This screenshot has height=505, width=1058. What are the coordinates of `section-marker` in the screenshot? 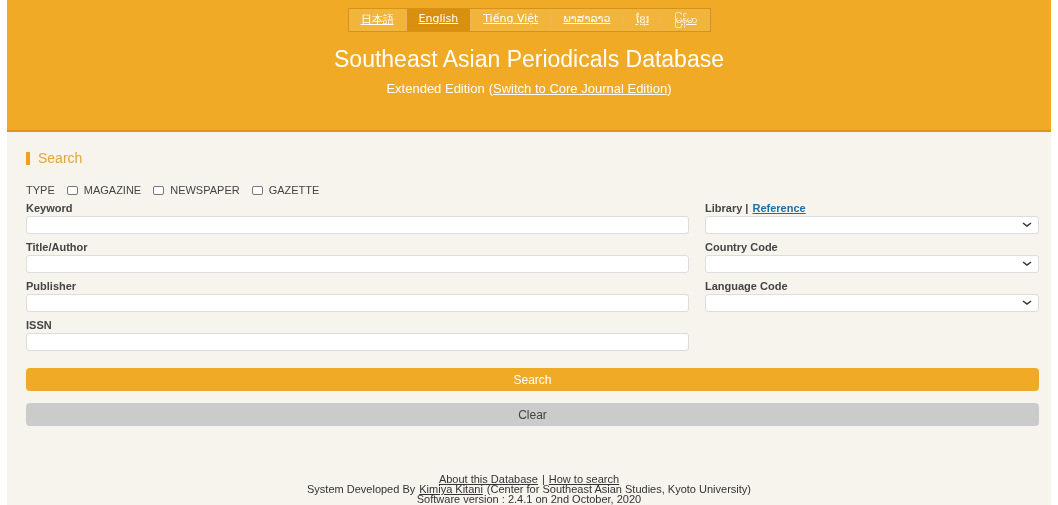 It's located at (28, 158).